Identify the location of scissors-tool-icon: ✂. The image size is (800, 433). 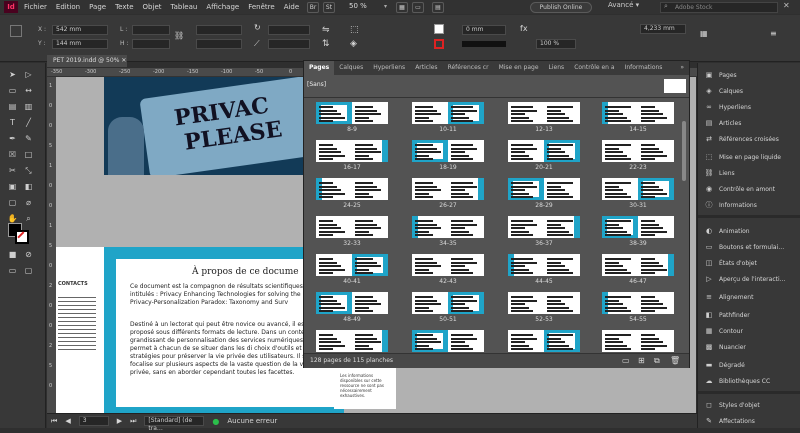
(12, 171).